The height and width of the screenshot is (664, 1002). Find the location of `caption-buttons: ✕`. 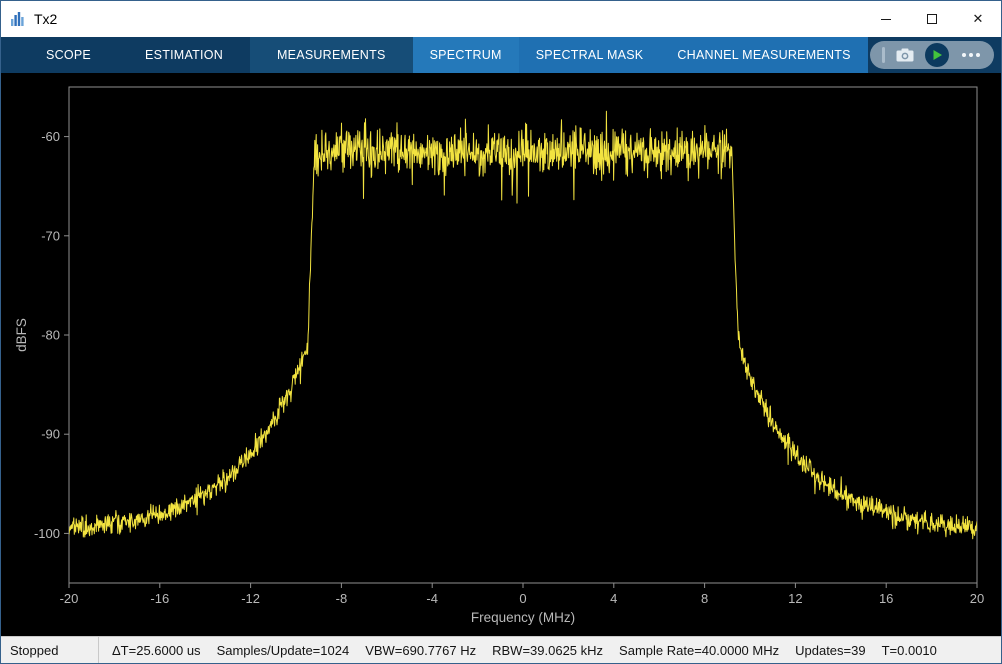

caption-buttons: ✕ is located at coordinates (932, 19).